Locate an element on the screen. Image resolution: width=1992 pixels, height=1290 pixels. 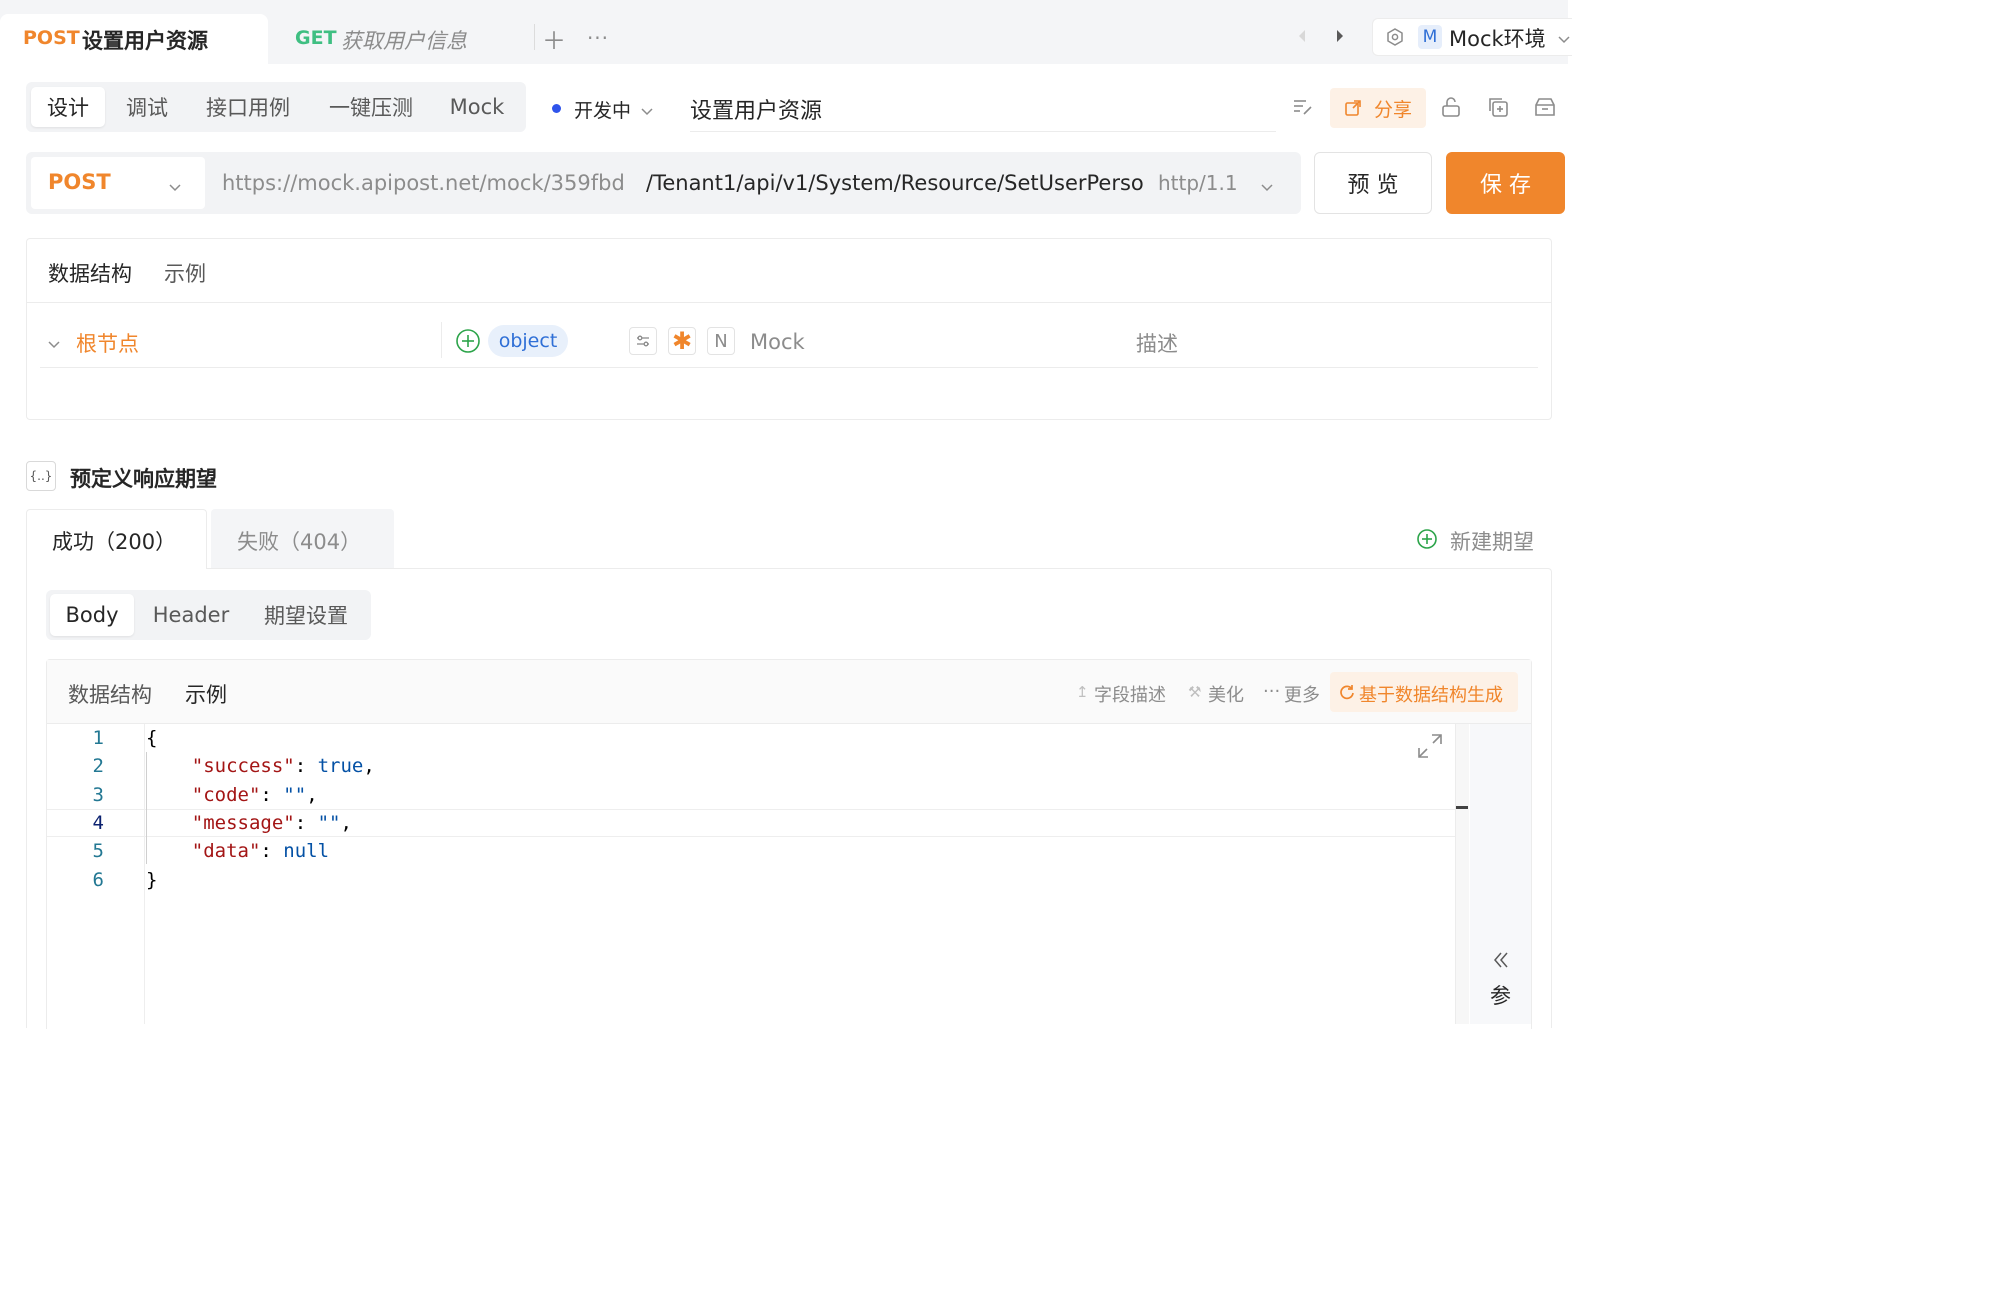
unlock-icon is located at coordinates (1451, 107).